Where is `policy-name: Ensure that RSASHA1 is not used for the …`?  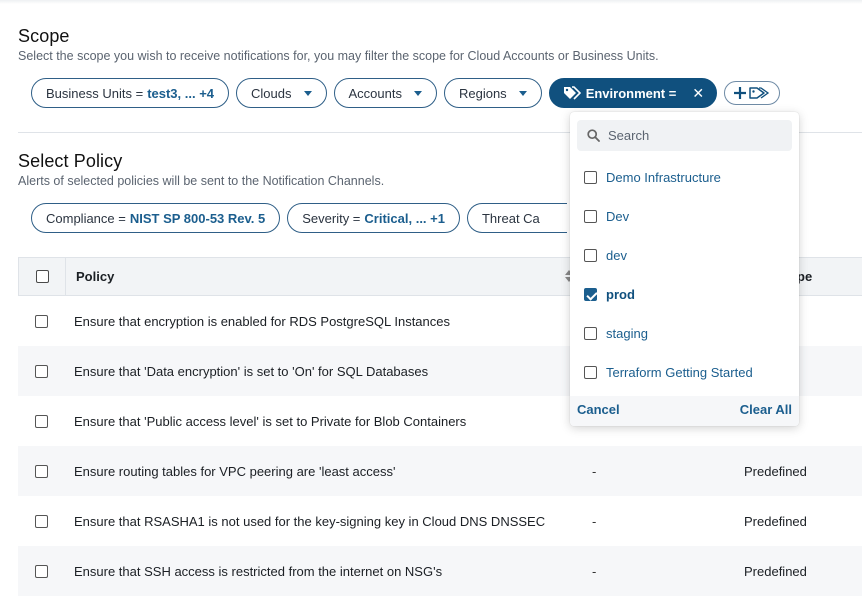
policy-name: Ensure that RSASHA1 is not used for the … is located at coordinates (310, 521).